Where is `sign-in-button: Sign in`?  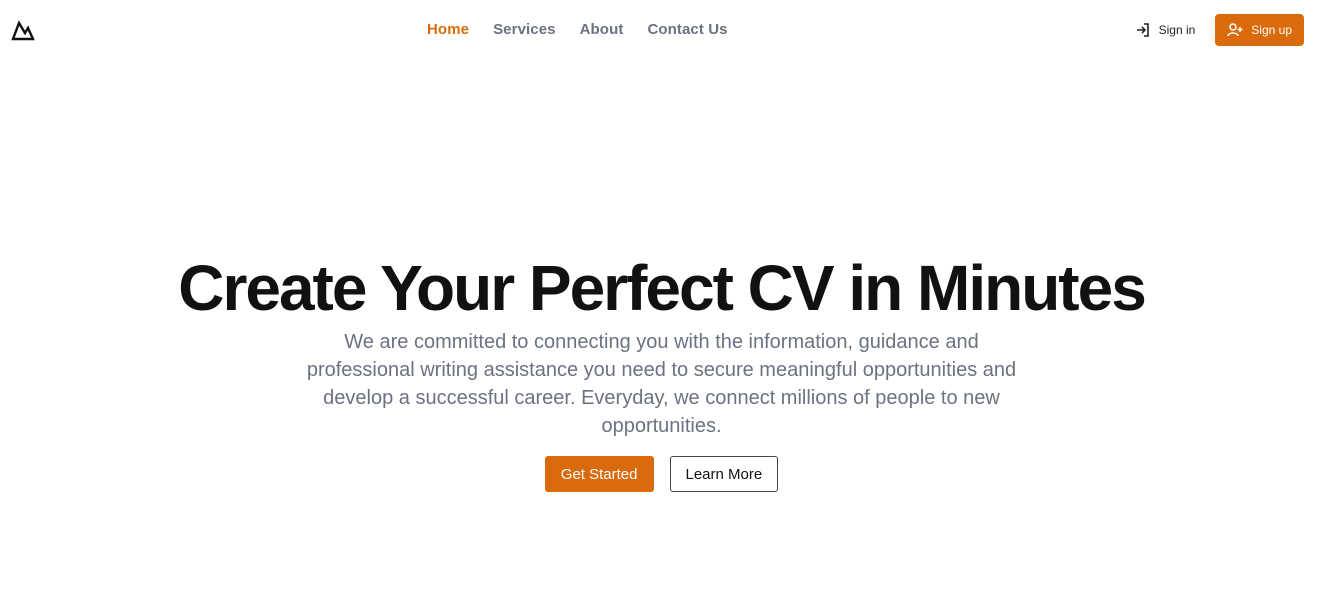 sign-in-button: Sign in is located at coordinates (1165, 30).